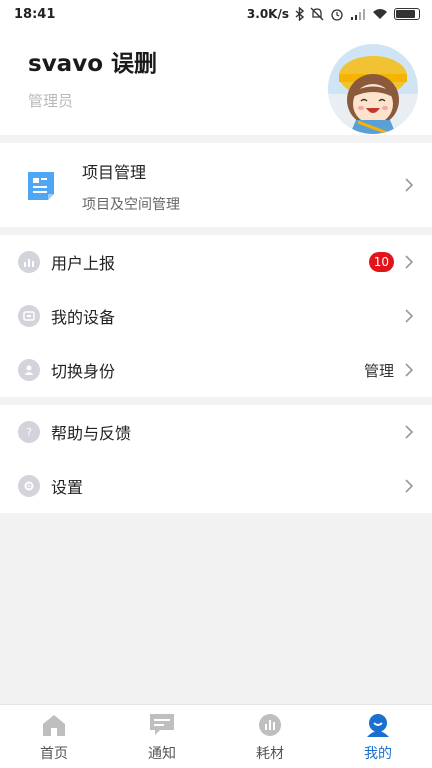 This screenshot has height=768, width=432. Describe the element at coordinates (131, 205) in the screenshot. I see `project-subtitle: 项目及空间管理` at that location.